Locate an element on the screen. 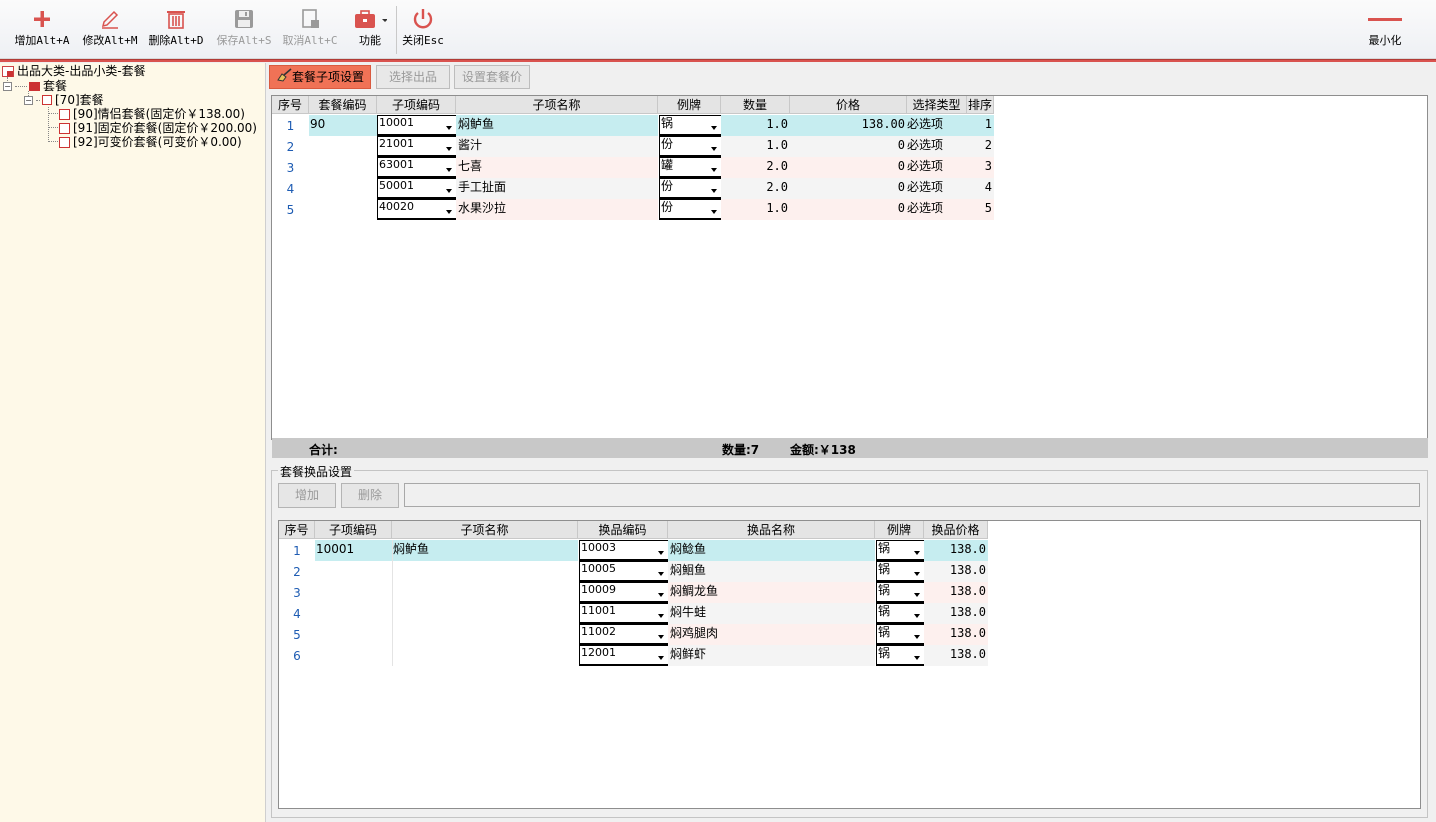 This screenshot has width=1436, height=822. sub-code-select: 11001 is located at coordinates (623, 613).